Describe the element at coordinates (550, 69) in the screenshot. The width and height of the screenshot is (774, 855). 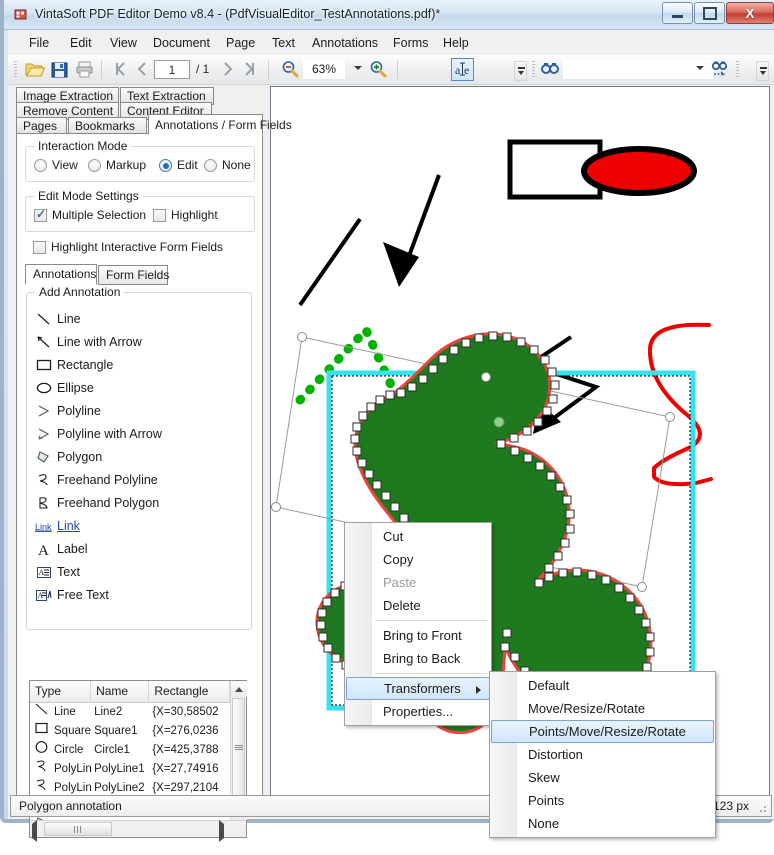
I see `find-icon` at that location.